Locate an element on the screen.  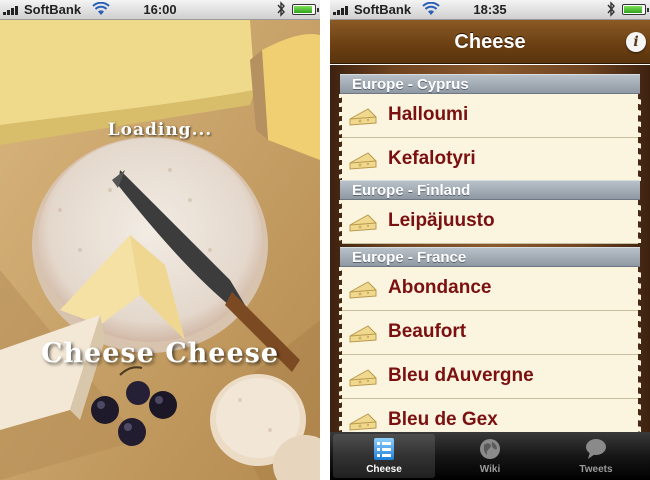
list-item-label: Beaufort is located at coordinates (427, 331).